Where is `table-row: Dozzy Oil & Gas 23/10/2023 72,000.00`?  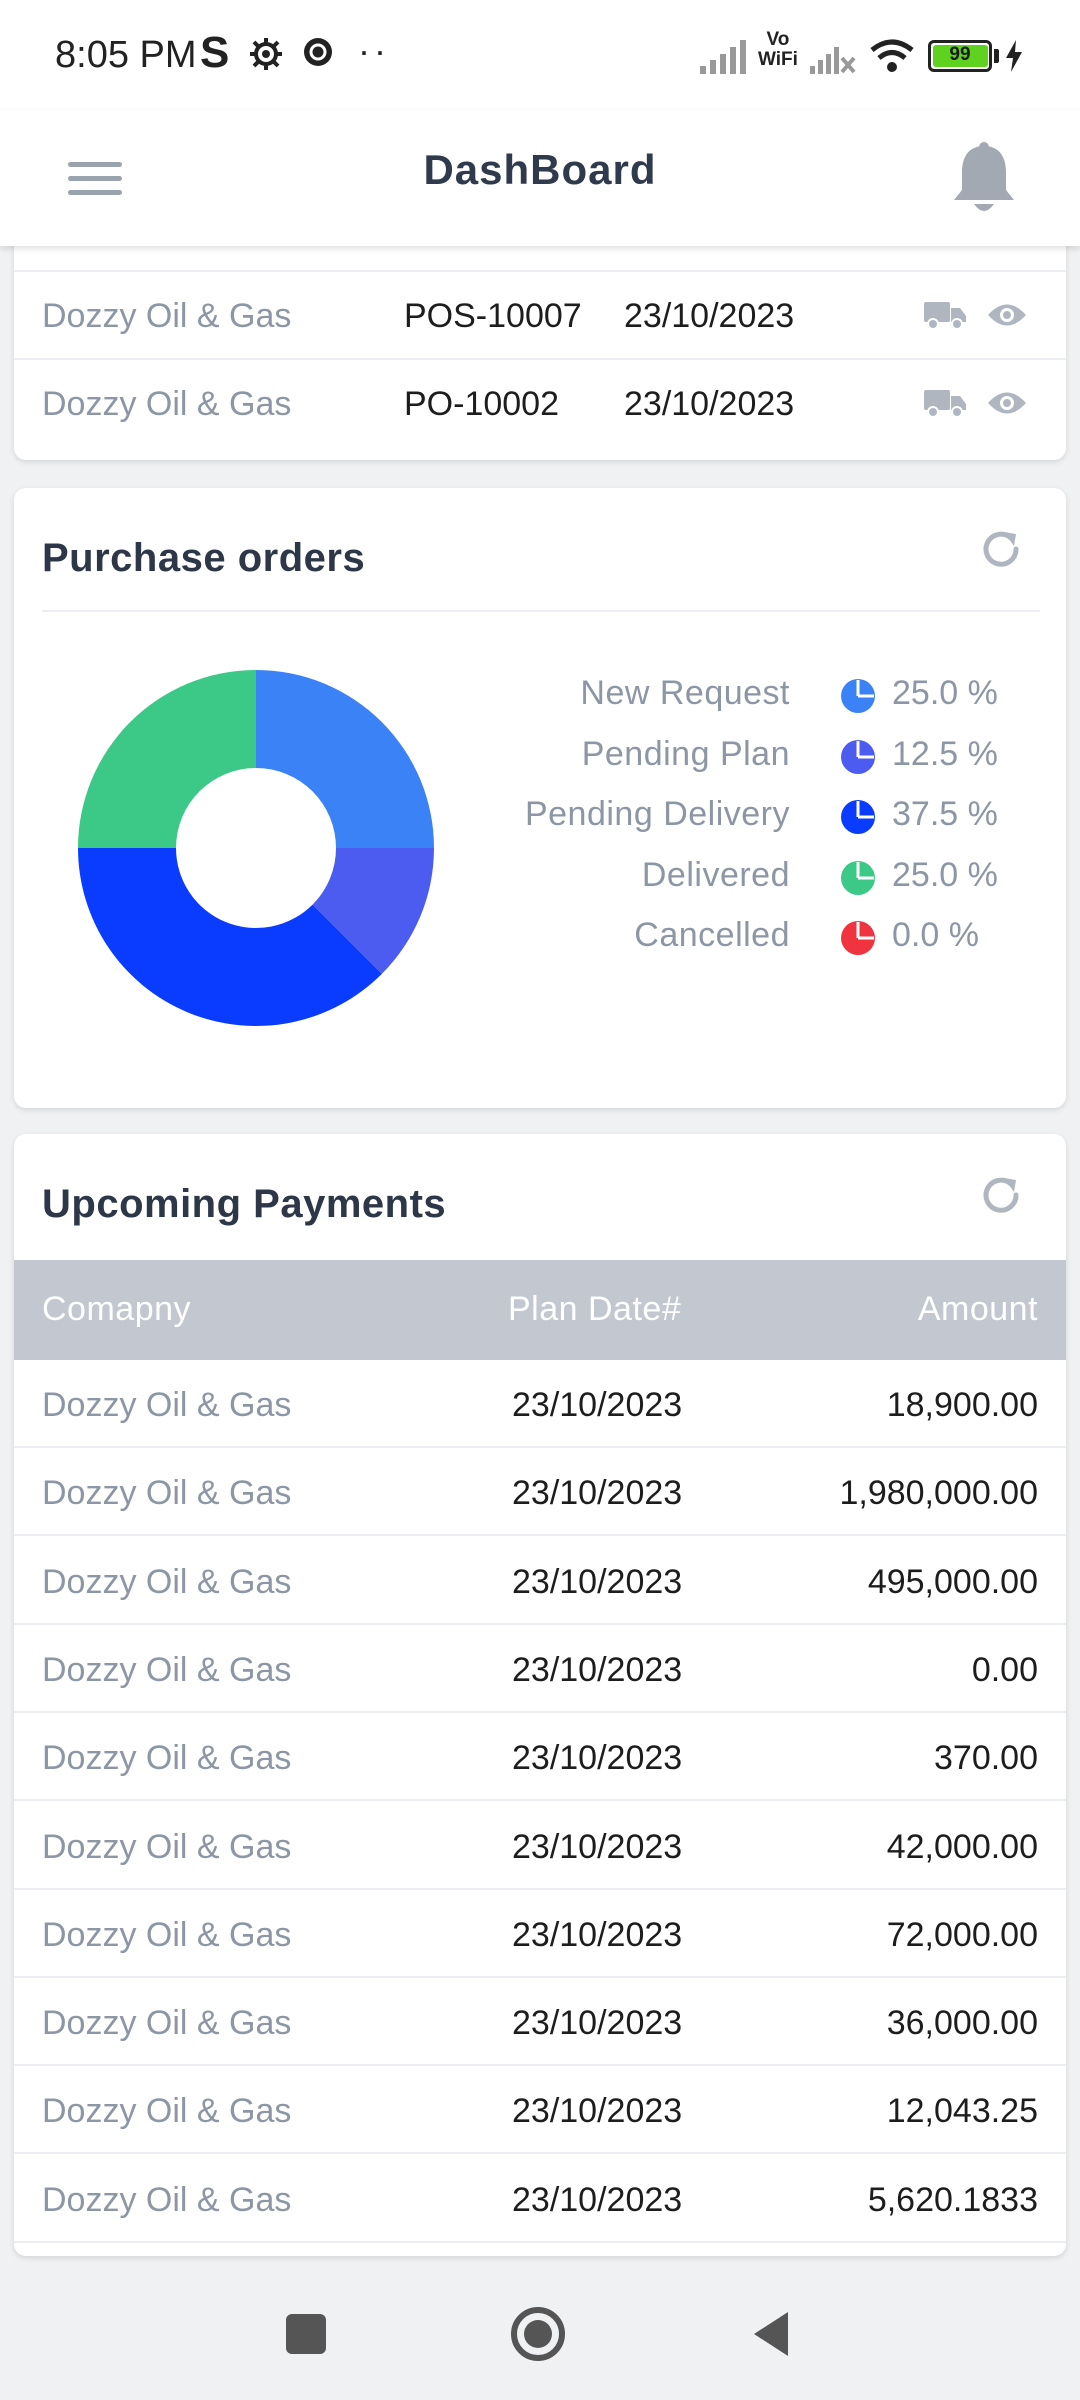
table-row: Dozzy Oil & Gas 23/10/2023 72,000.00 is located at coordinates (540, 1934).